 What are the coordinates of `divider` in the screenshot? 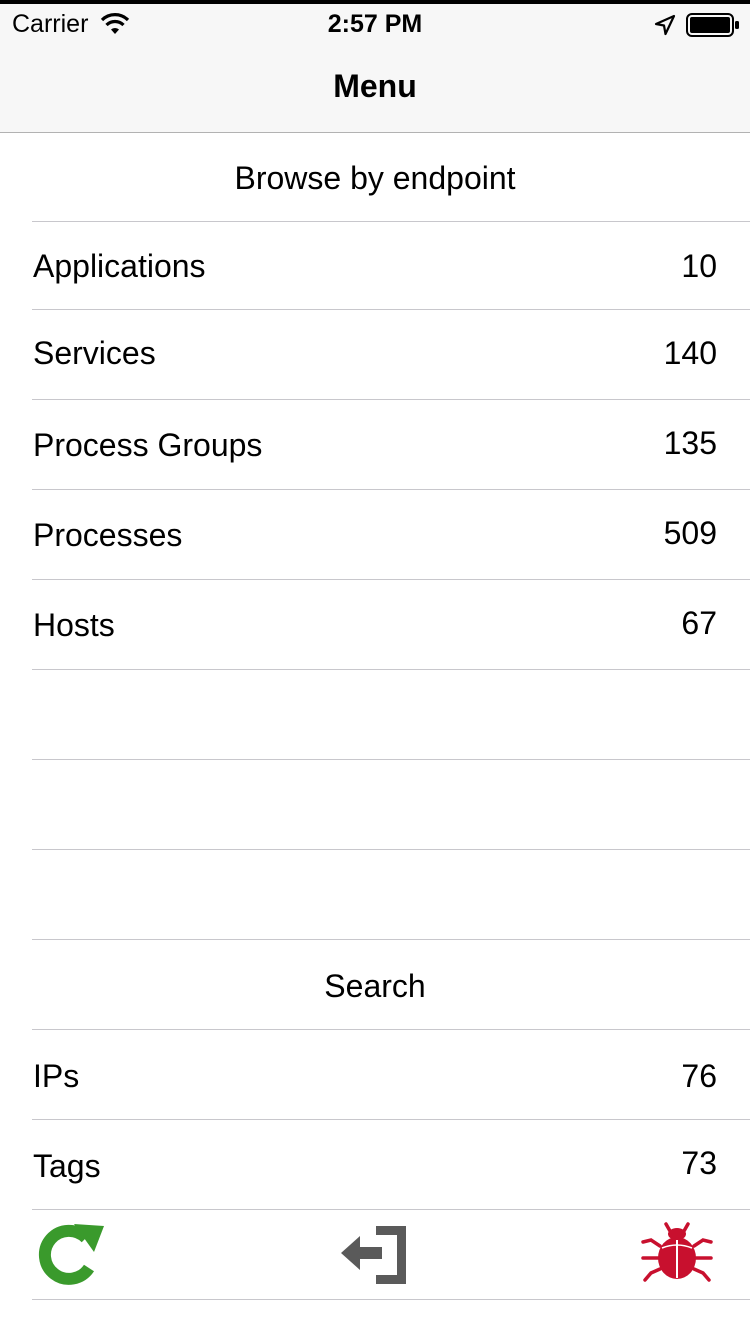 It's located at (391, 1299).